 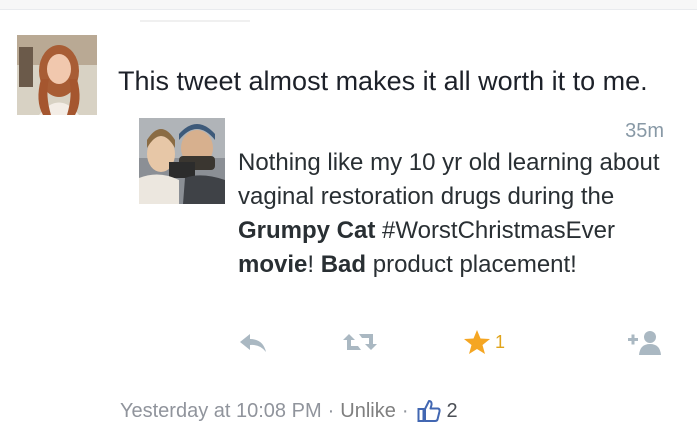 What do you see at coordinates (57, 75) in the screenshot?
I see `poster-avatar` at bounding box center [57, 75].